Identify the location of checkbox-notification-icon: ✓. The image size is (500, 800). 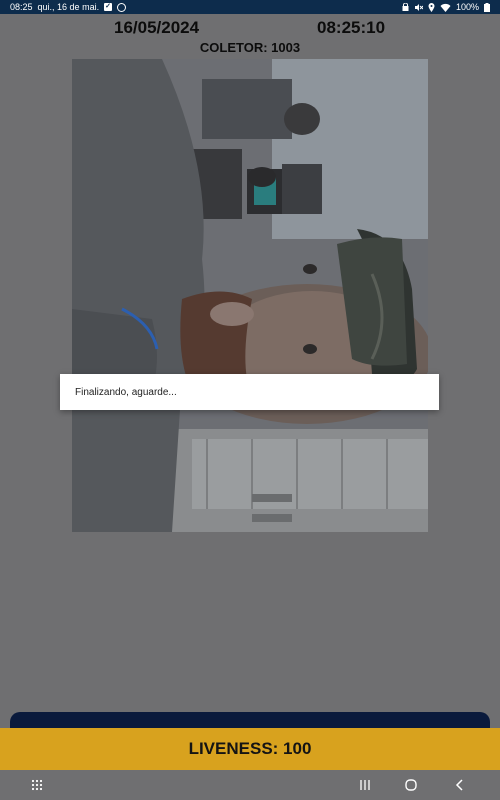
(108, 7).